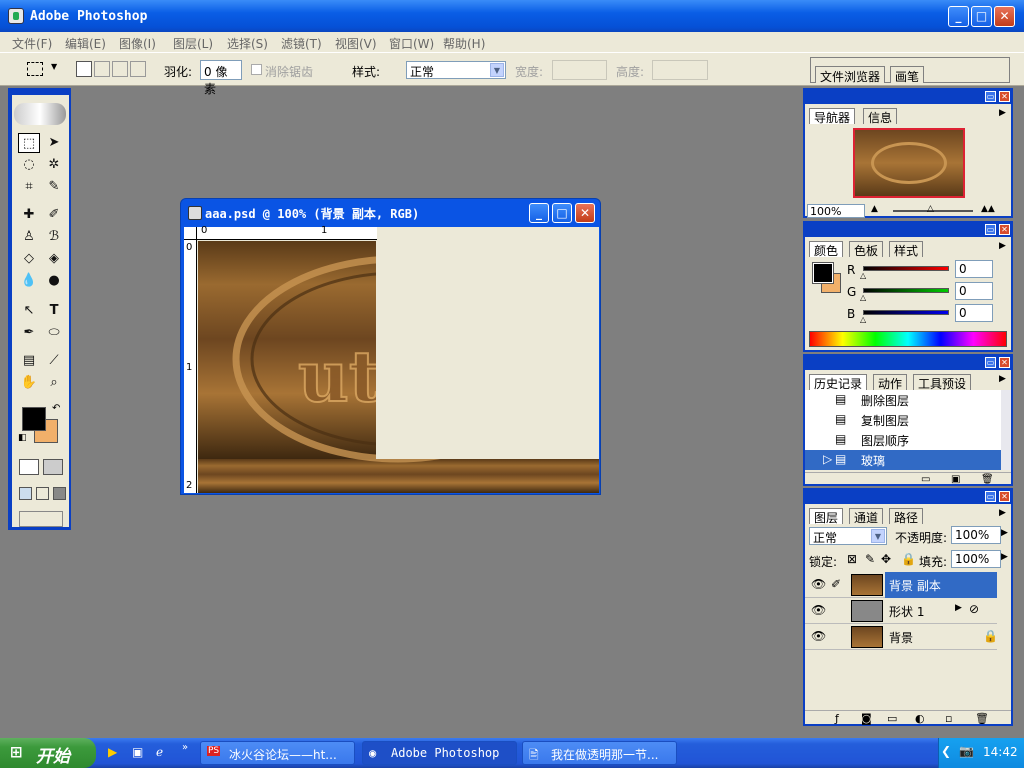  I want to click on menu-image: 图像(I), so click(137, 43).